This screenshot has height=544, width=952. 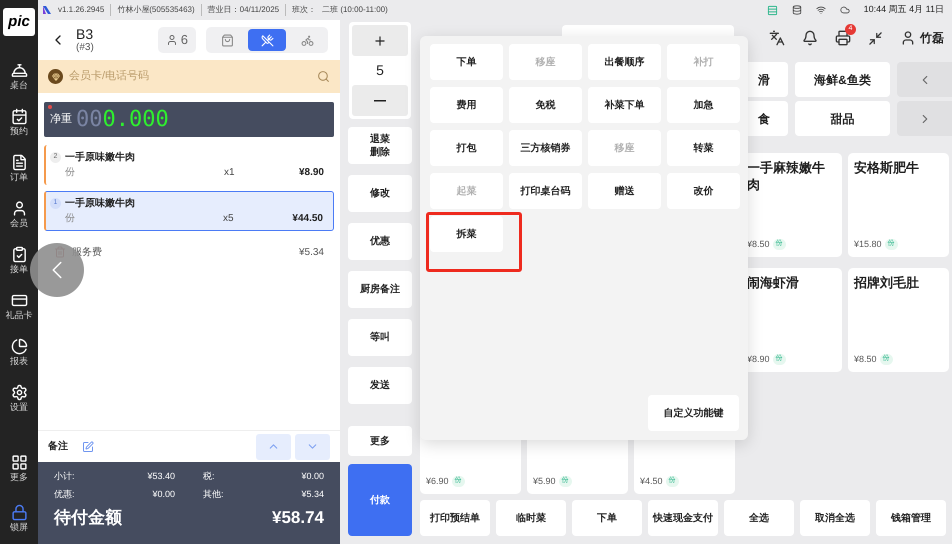 I want to click on scale-reading: 0.000, so click(x=135, y=119).